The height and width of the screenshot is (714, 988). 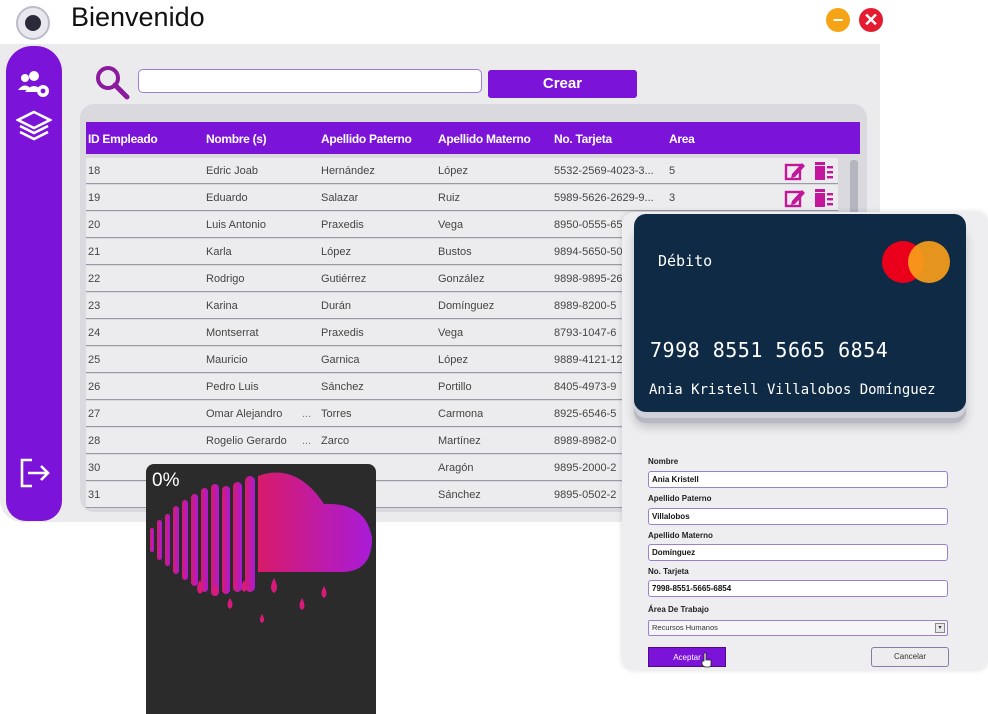 I want to click on table-cell-tarjeta: 9894-5650-50, so click(x=588, y=252).